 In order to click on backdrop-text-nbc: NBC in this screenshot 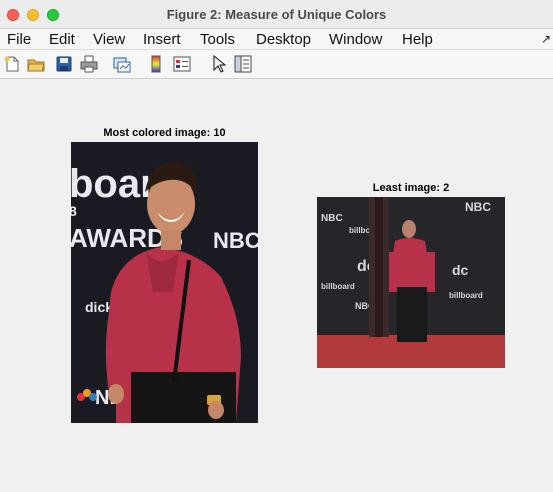, I will do `click(235, 240)`.